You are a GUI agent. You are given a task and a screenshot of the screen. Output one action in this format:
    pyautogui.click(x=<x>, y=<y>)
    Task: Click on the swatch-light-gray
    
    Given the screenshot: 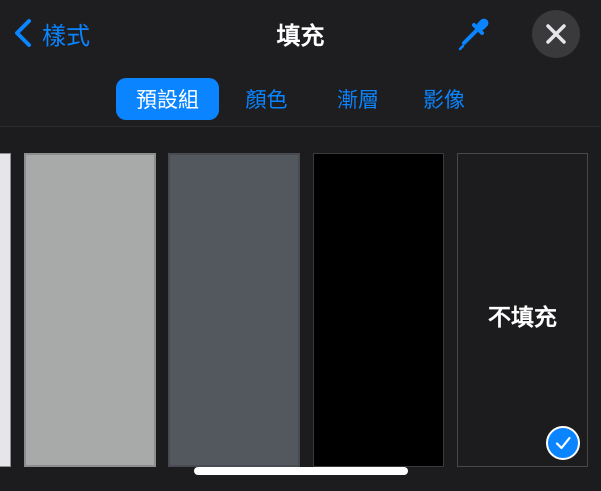 What is the action you would take?
    pyautogui.click(x=90, y=310)
    